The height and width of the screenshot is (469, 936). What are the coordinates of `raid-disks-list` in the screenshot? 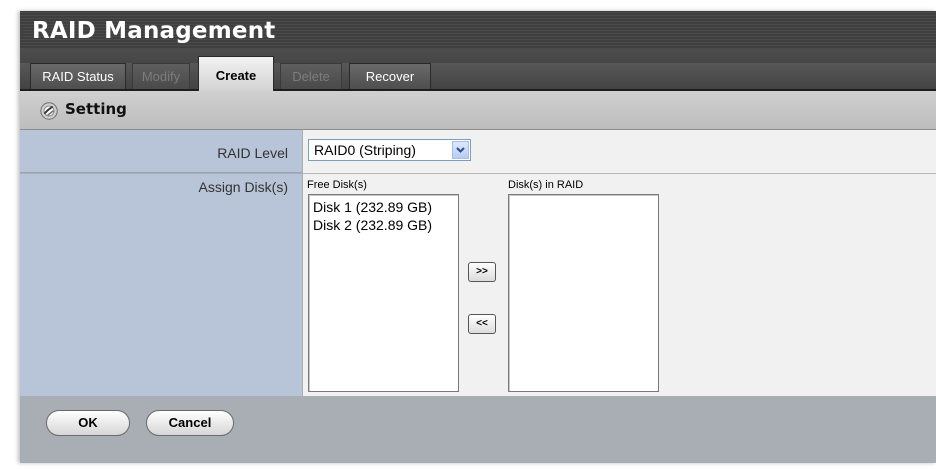 It's located at (583, 293).